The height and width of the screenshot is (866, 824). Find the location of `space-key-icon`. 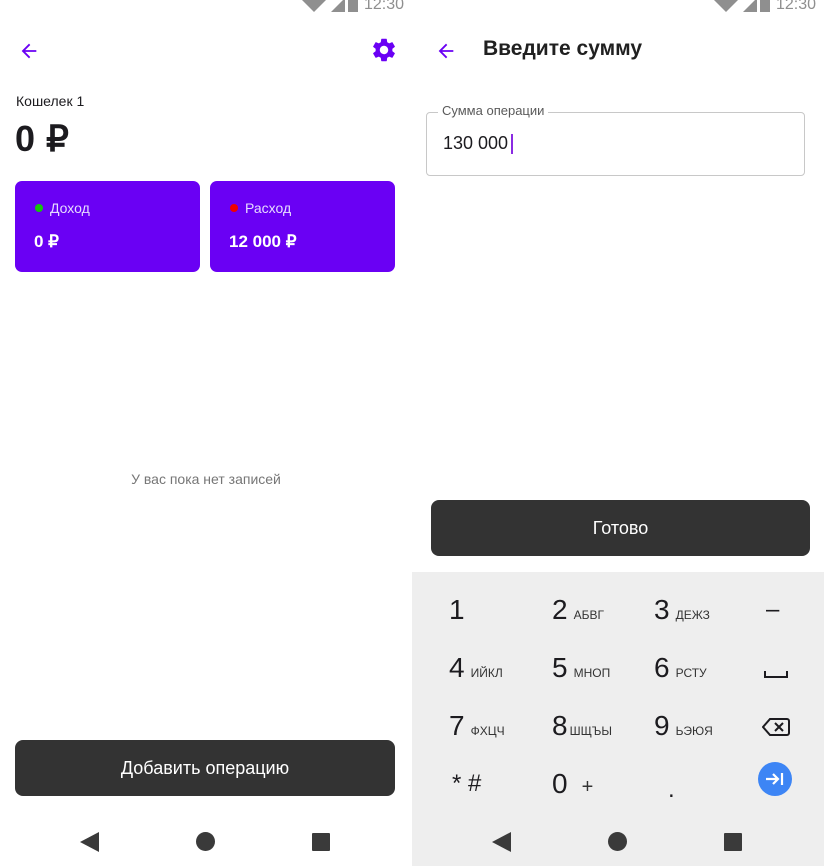

space-key-icon is located at coordinates (776, 675).